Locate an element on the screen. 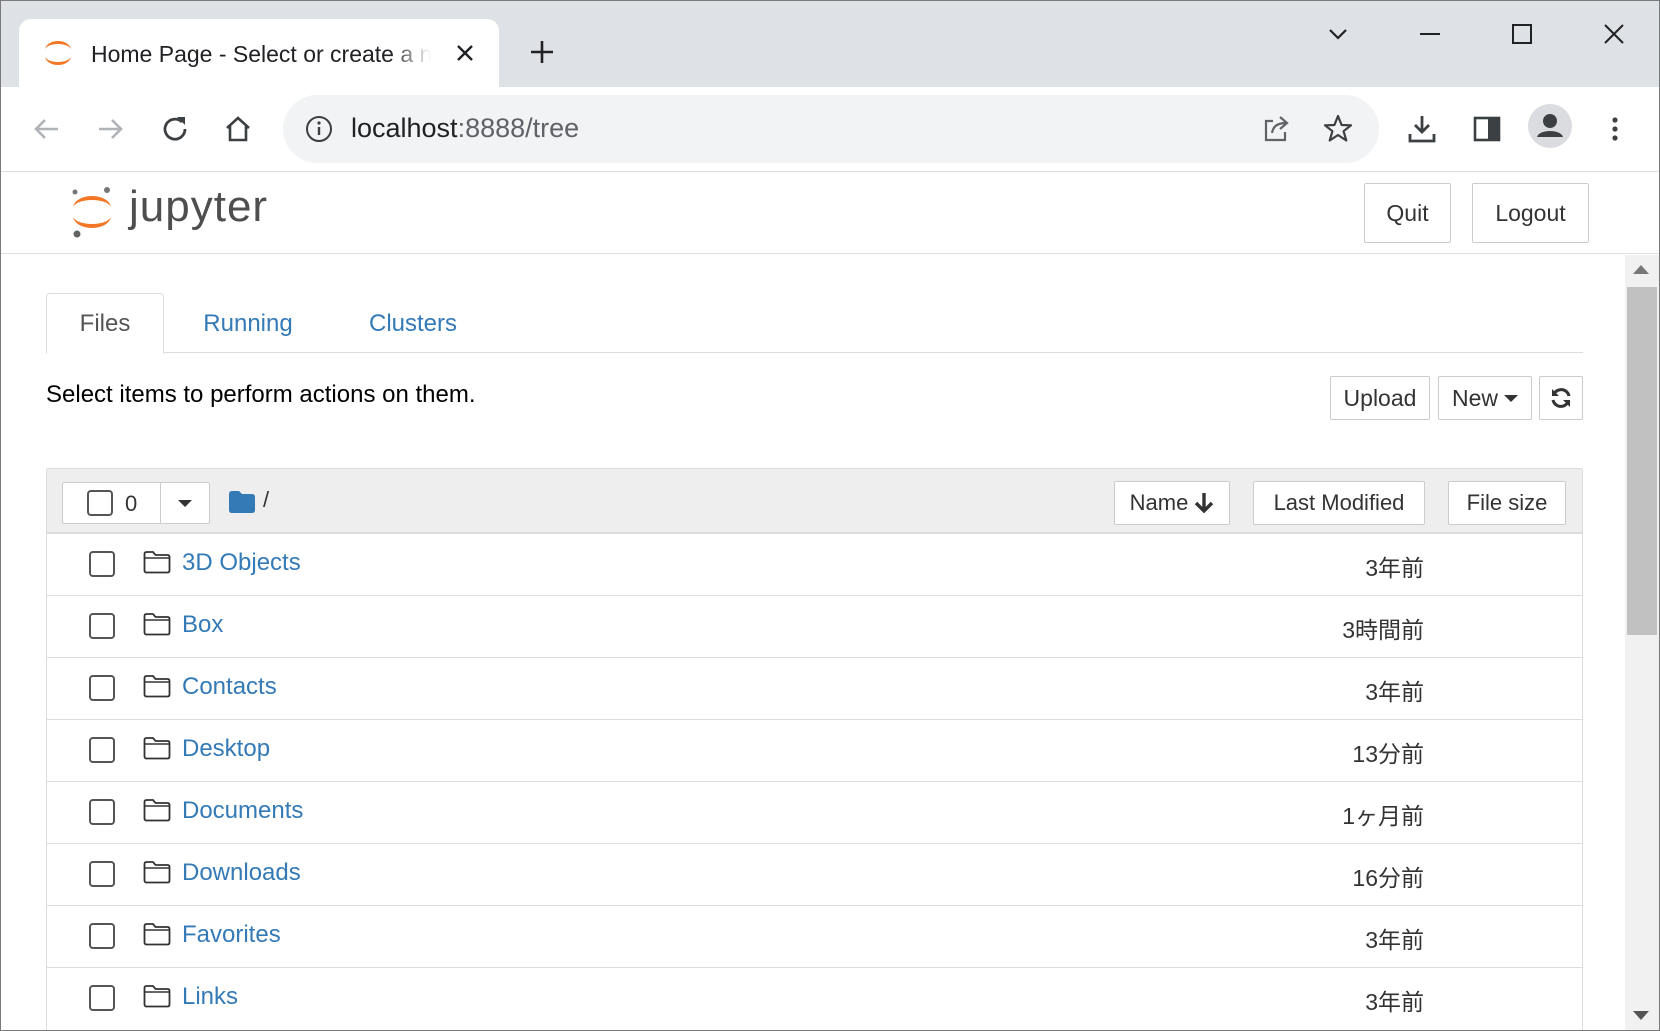  logout-button: Logout is located at coordinates (1530, 213).